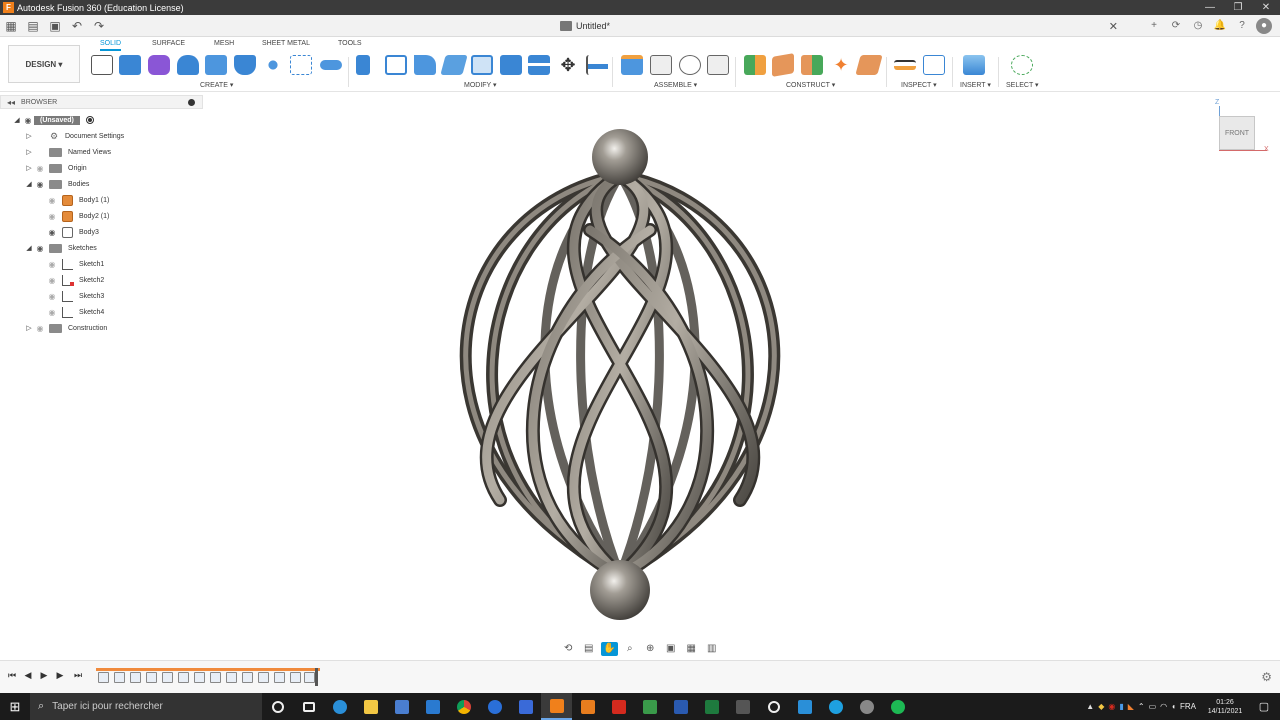 The image size is (1280, 720). What do you see at coordinates (75, 264) in the screenshot?
I see `tree-item-sketch1: ◉ Sketch1` at bounding box center [75, 264].